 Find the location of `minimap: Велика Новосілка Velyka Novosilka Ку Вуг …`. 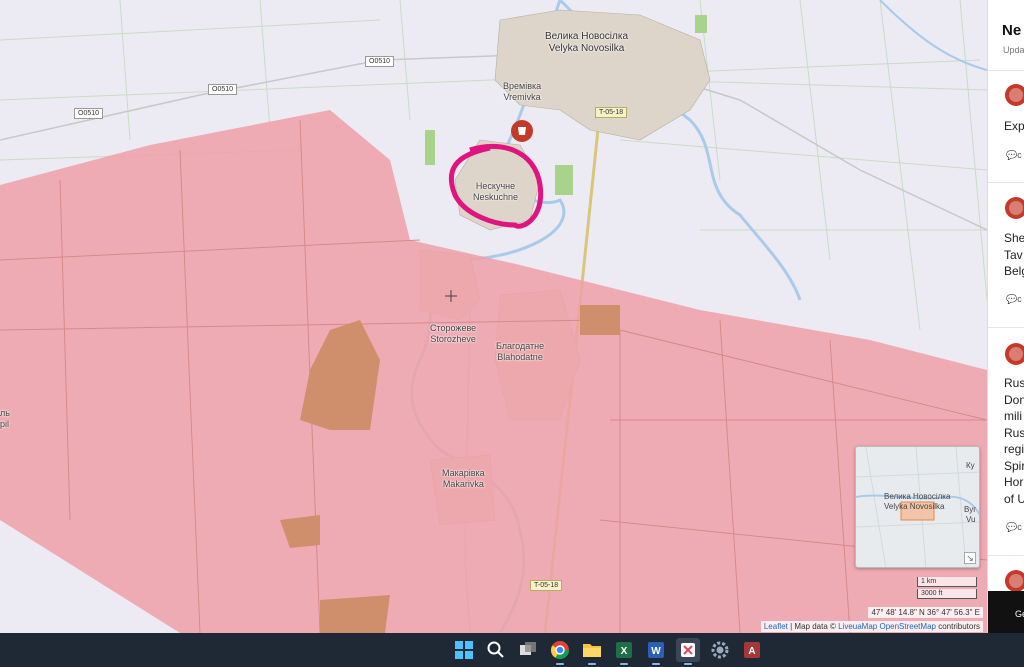

minimap: Велика Новосілка Velyka Novosilka Ку Вуг … is located at coordinates (917, 507).